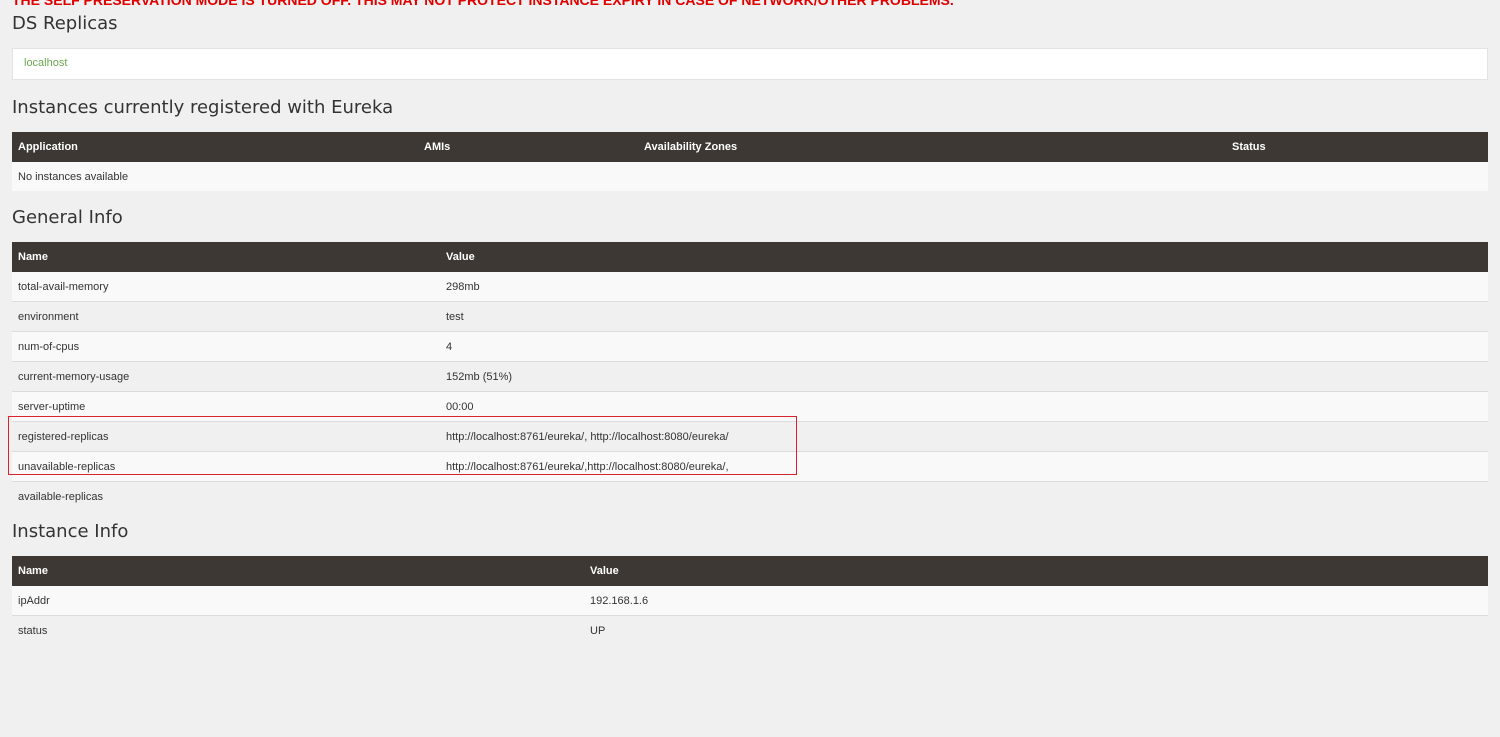  I want to click on info-name: ipAddr, so click(298, 601).